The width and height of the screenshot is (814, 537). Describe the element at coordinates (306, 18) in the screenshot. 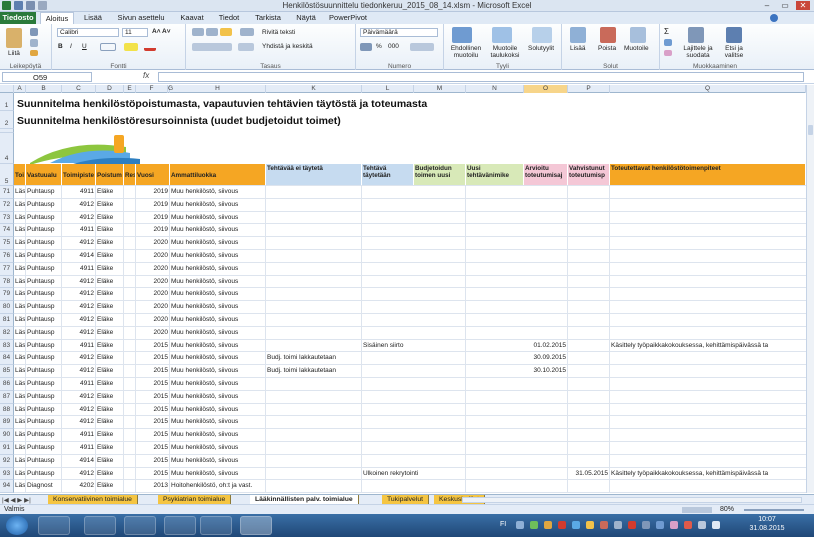

I see `tab-view: Näytä` at that location.